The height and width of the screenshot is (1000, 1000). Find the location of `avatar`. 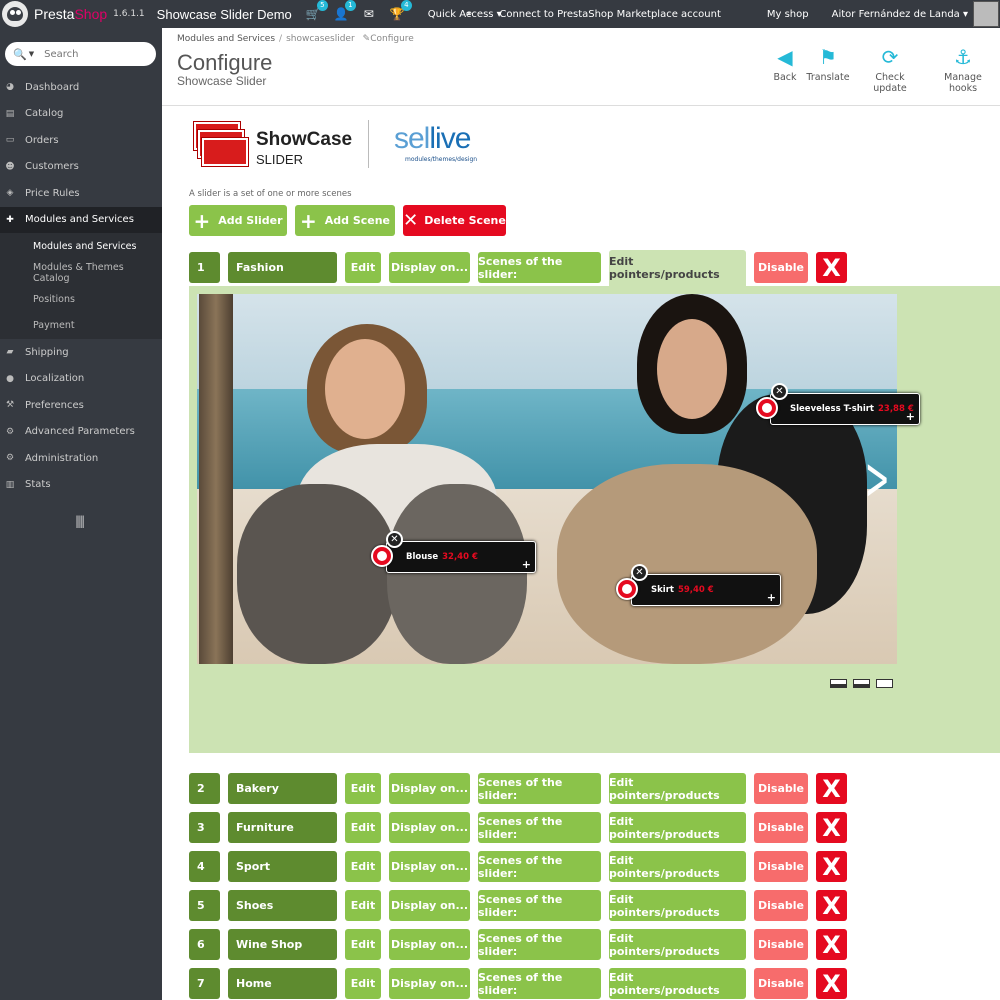

avatar is located at coordinates (986, 14).